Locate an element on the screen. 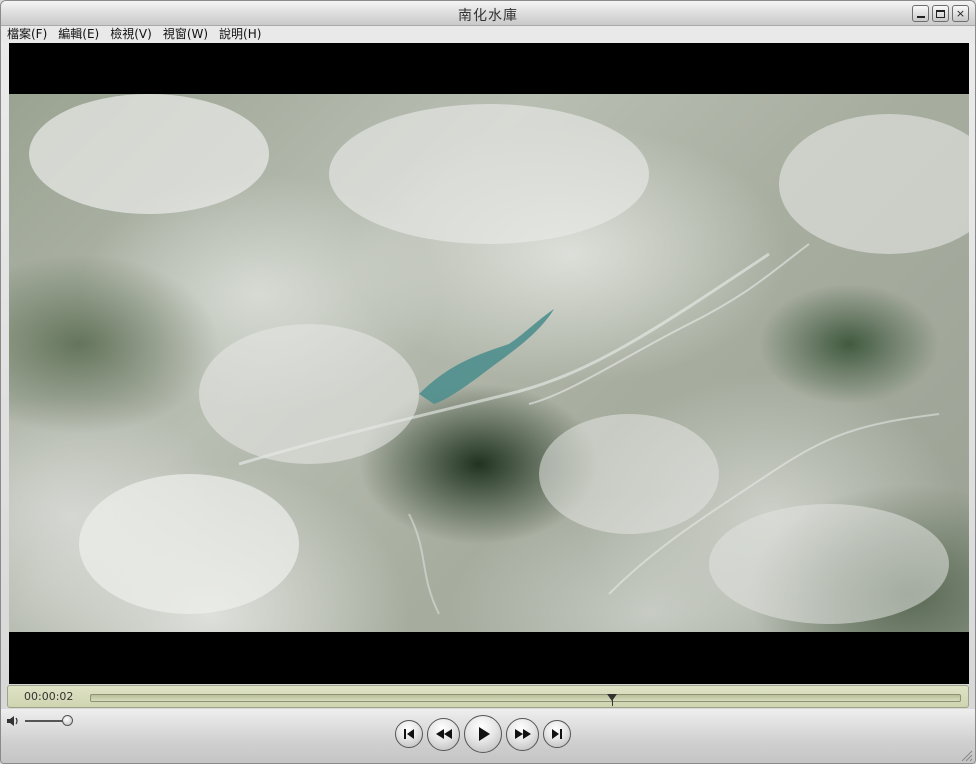  minimize-icon is located at coordinates (920, 17).